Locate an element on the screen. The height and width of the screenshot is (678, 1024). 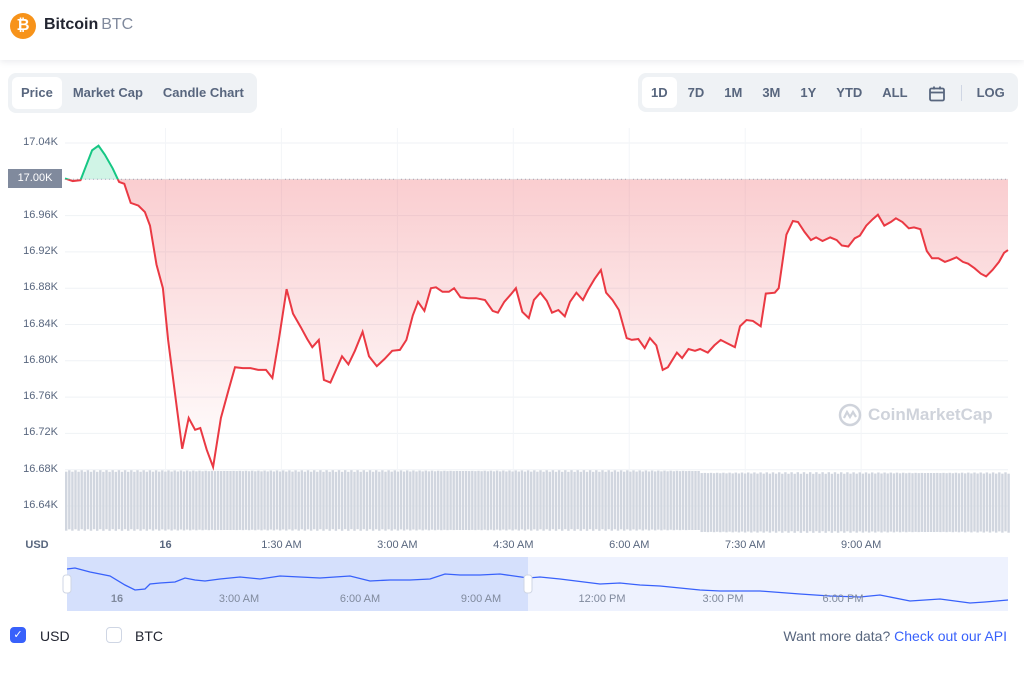
btc-checkbox is located at coordinates (114, 635).